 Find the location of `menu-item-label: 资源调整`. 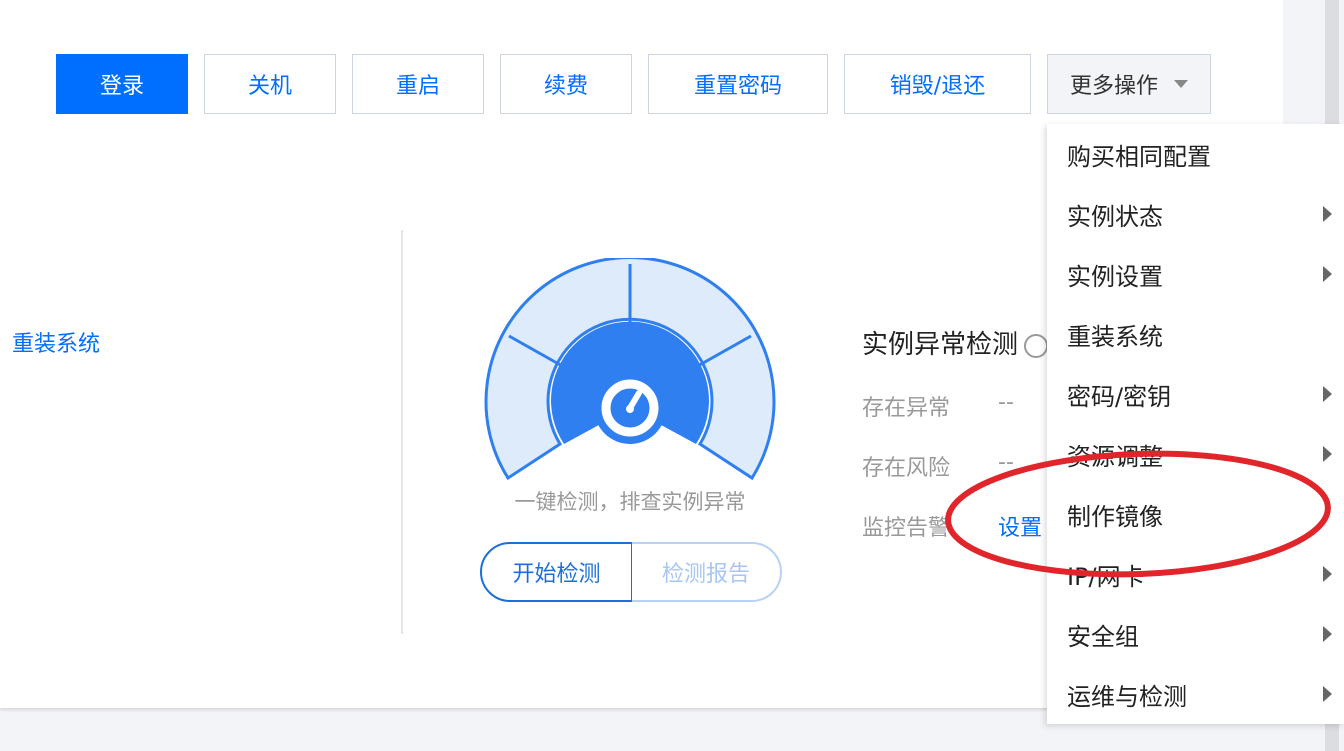

menu-item-label: 资源调整 is located at coordinates (1115, 456).